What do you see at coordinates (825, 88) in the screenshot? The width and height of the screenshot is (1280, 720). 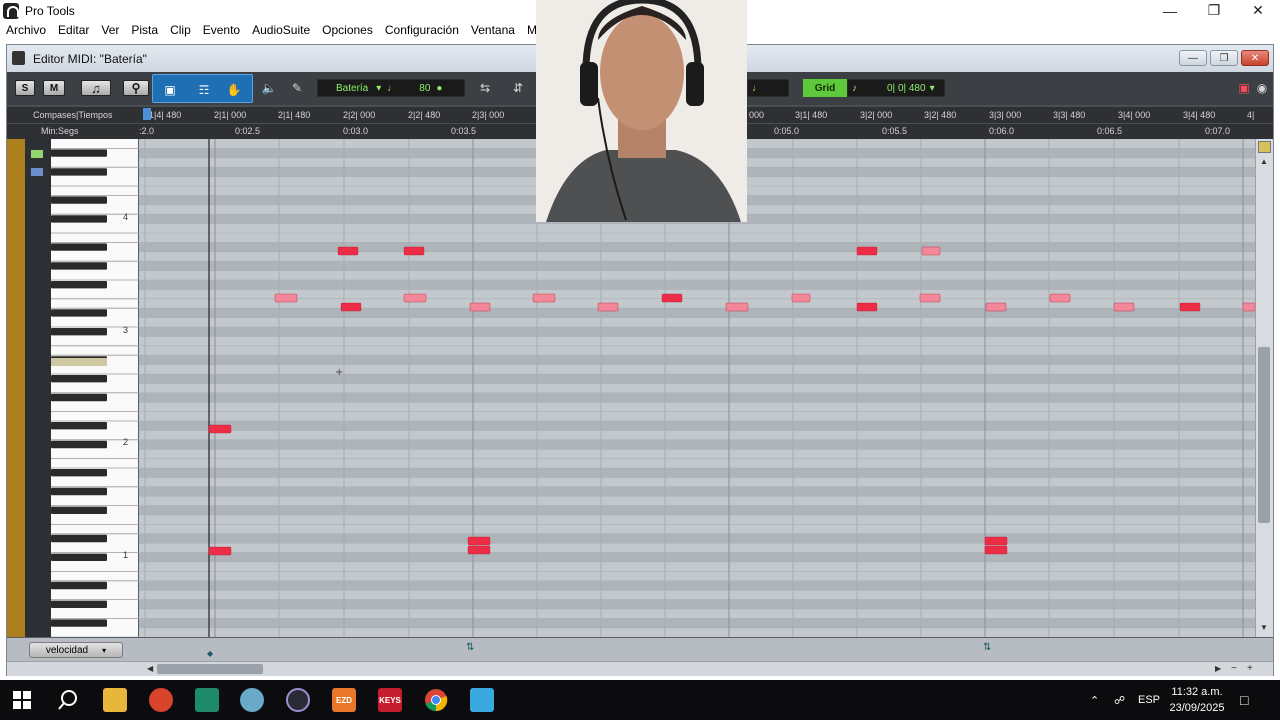 I see `grid-button: Grid` at bounding box center [825, 88].